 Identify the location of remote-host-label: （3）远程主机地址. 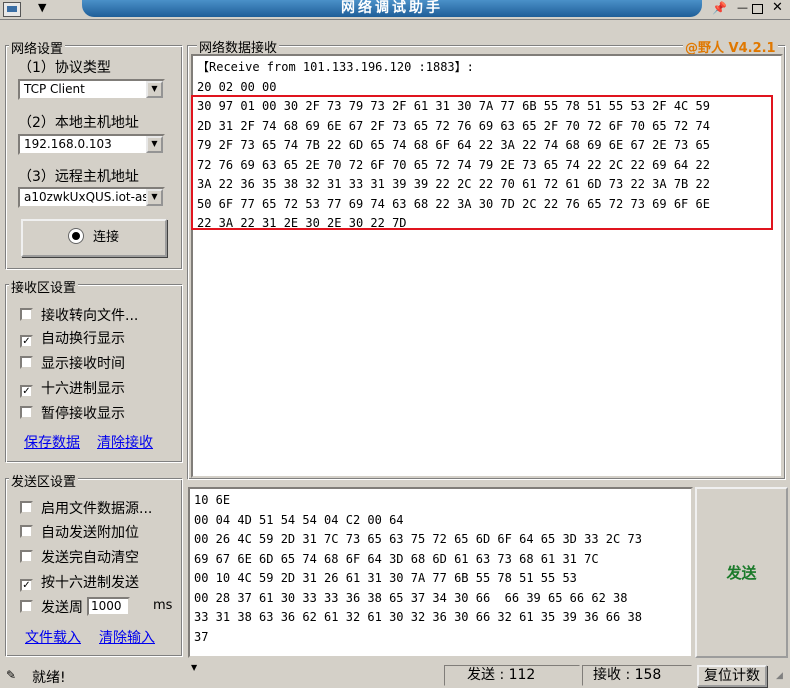
(78, 177).